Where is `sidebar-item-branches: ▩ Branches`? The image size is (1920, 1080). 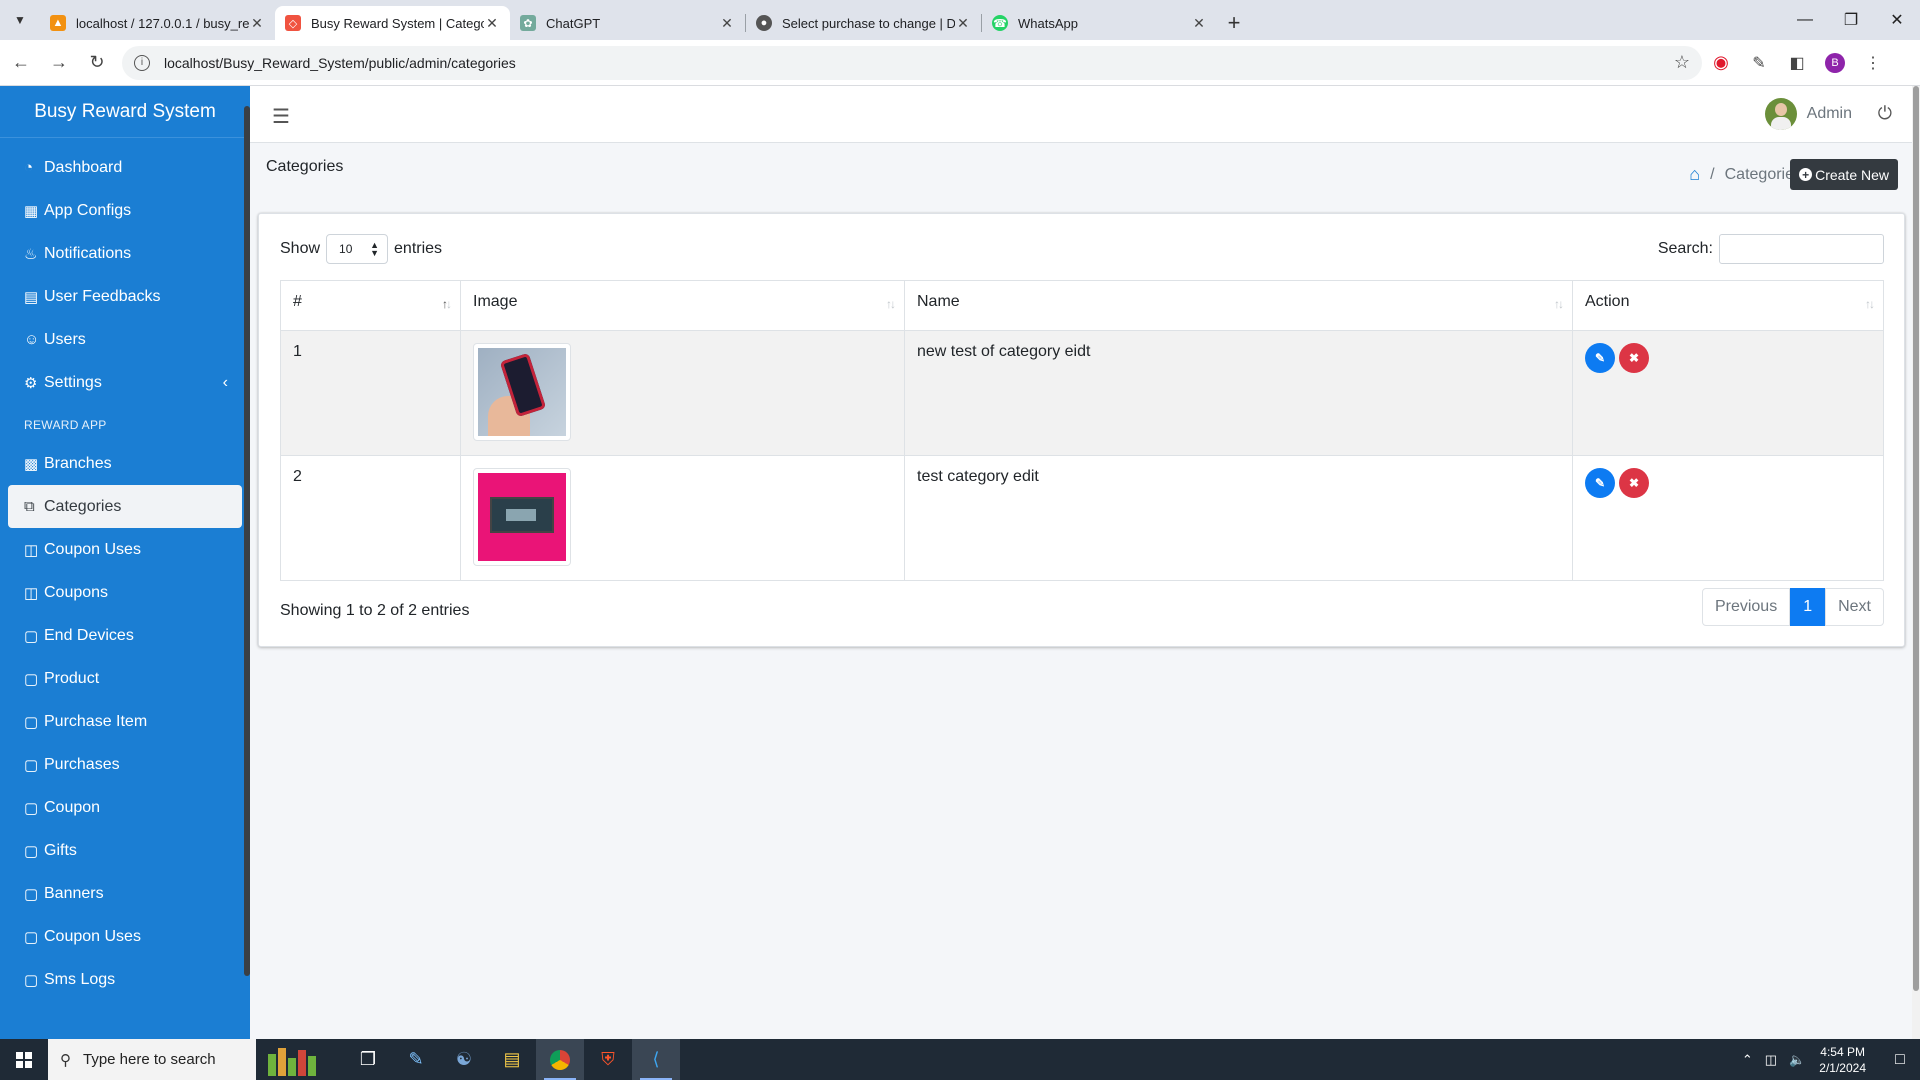 sidebar-item-branches: ▩ Branches is located at coordinates (125, 463).